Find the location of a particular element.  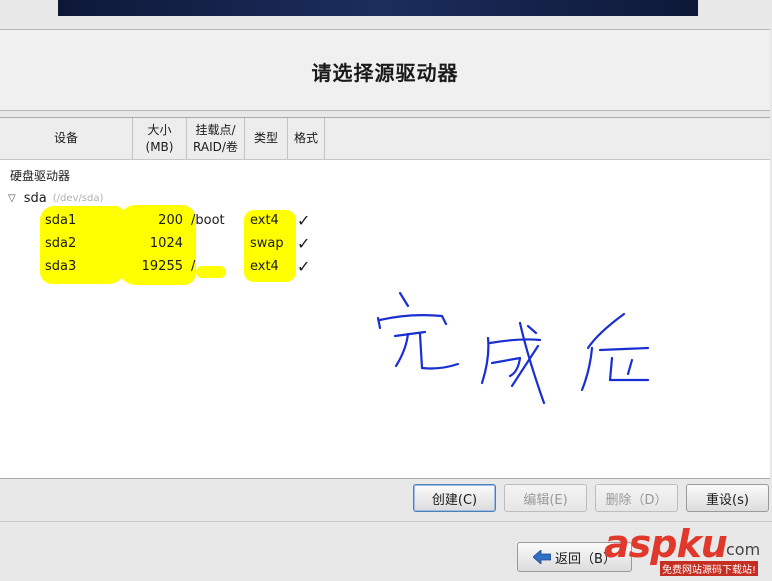

disk-row-sda: ▽ sda (/dev/sda) is located at coordinates (55, 198).